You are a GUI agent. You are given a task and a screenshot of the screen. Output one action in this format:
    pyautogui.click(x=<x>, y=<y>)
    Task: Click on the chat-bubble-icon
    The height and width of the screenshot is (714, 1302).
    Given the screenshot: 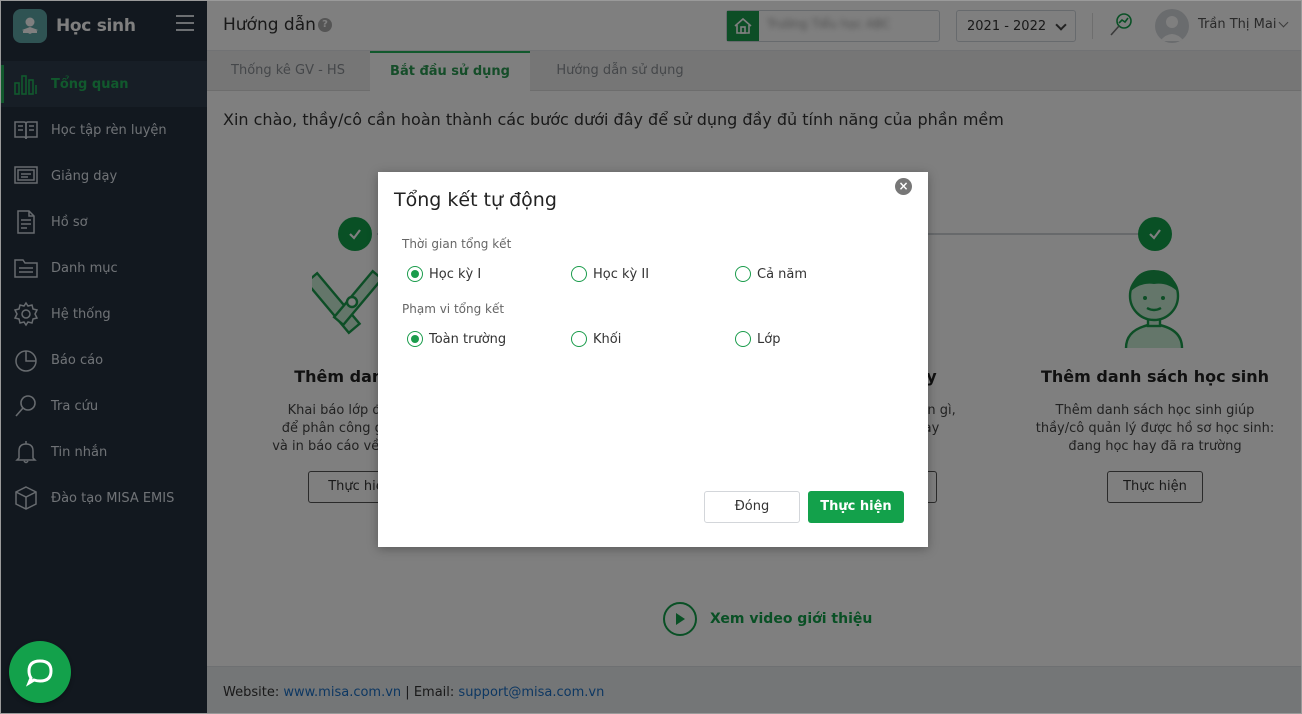 What is the action you would take?
    pyautogui.click(x=39, y=673)
    